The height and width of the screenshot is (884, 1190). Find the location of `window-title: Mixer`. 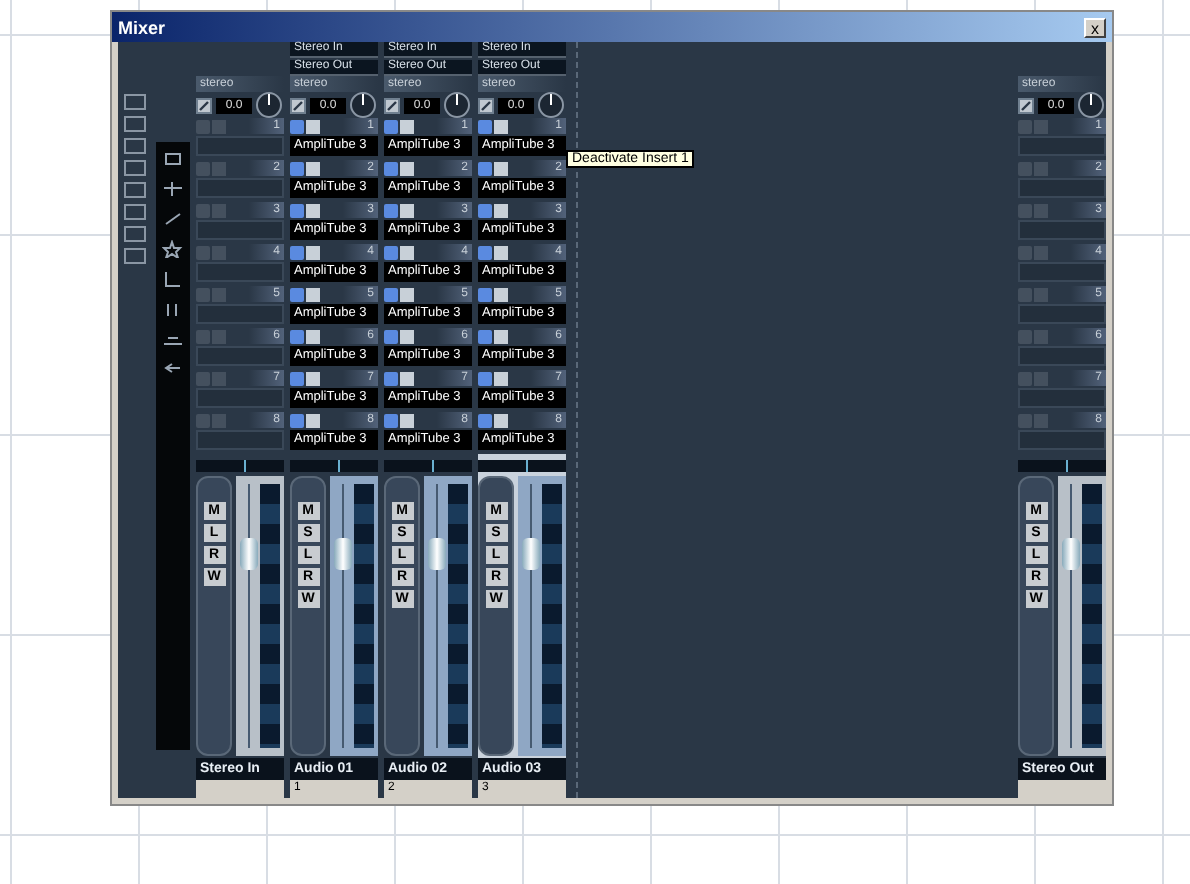

window-title: Mixer is located at coordinates (142, 27).